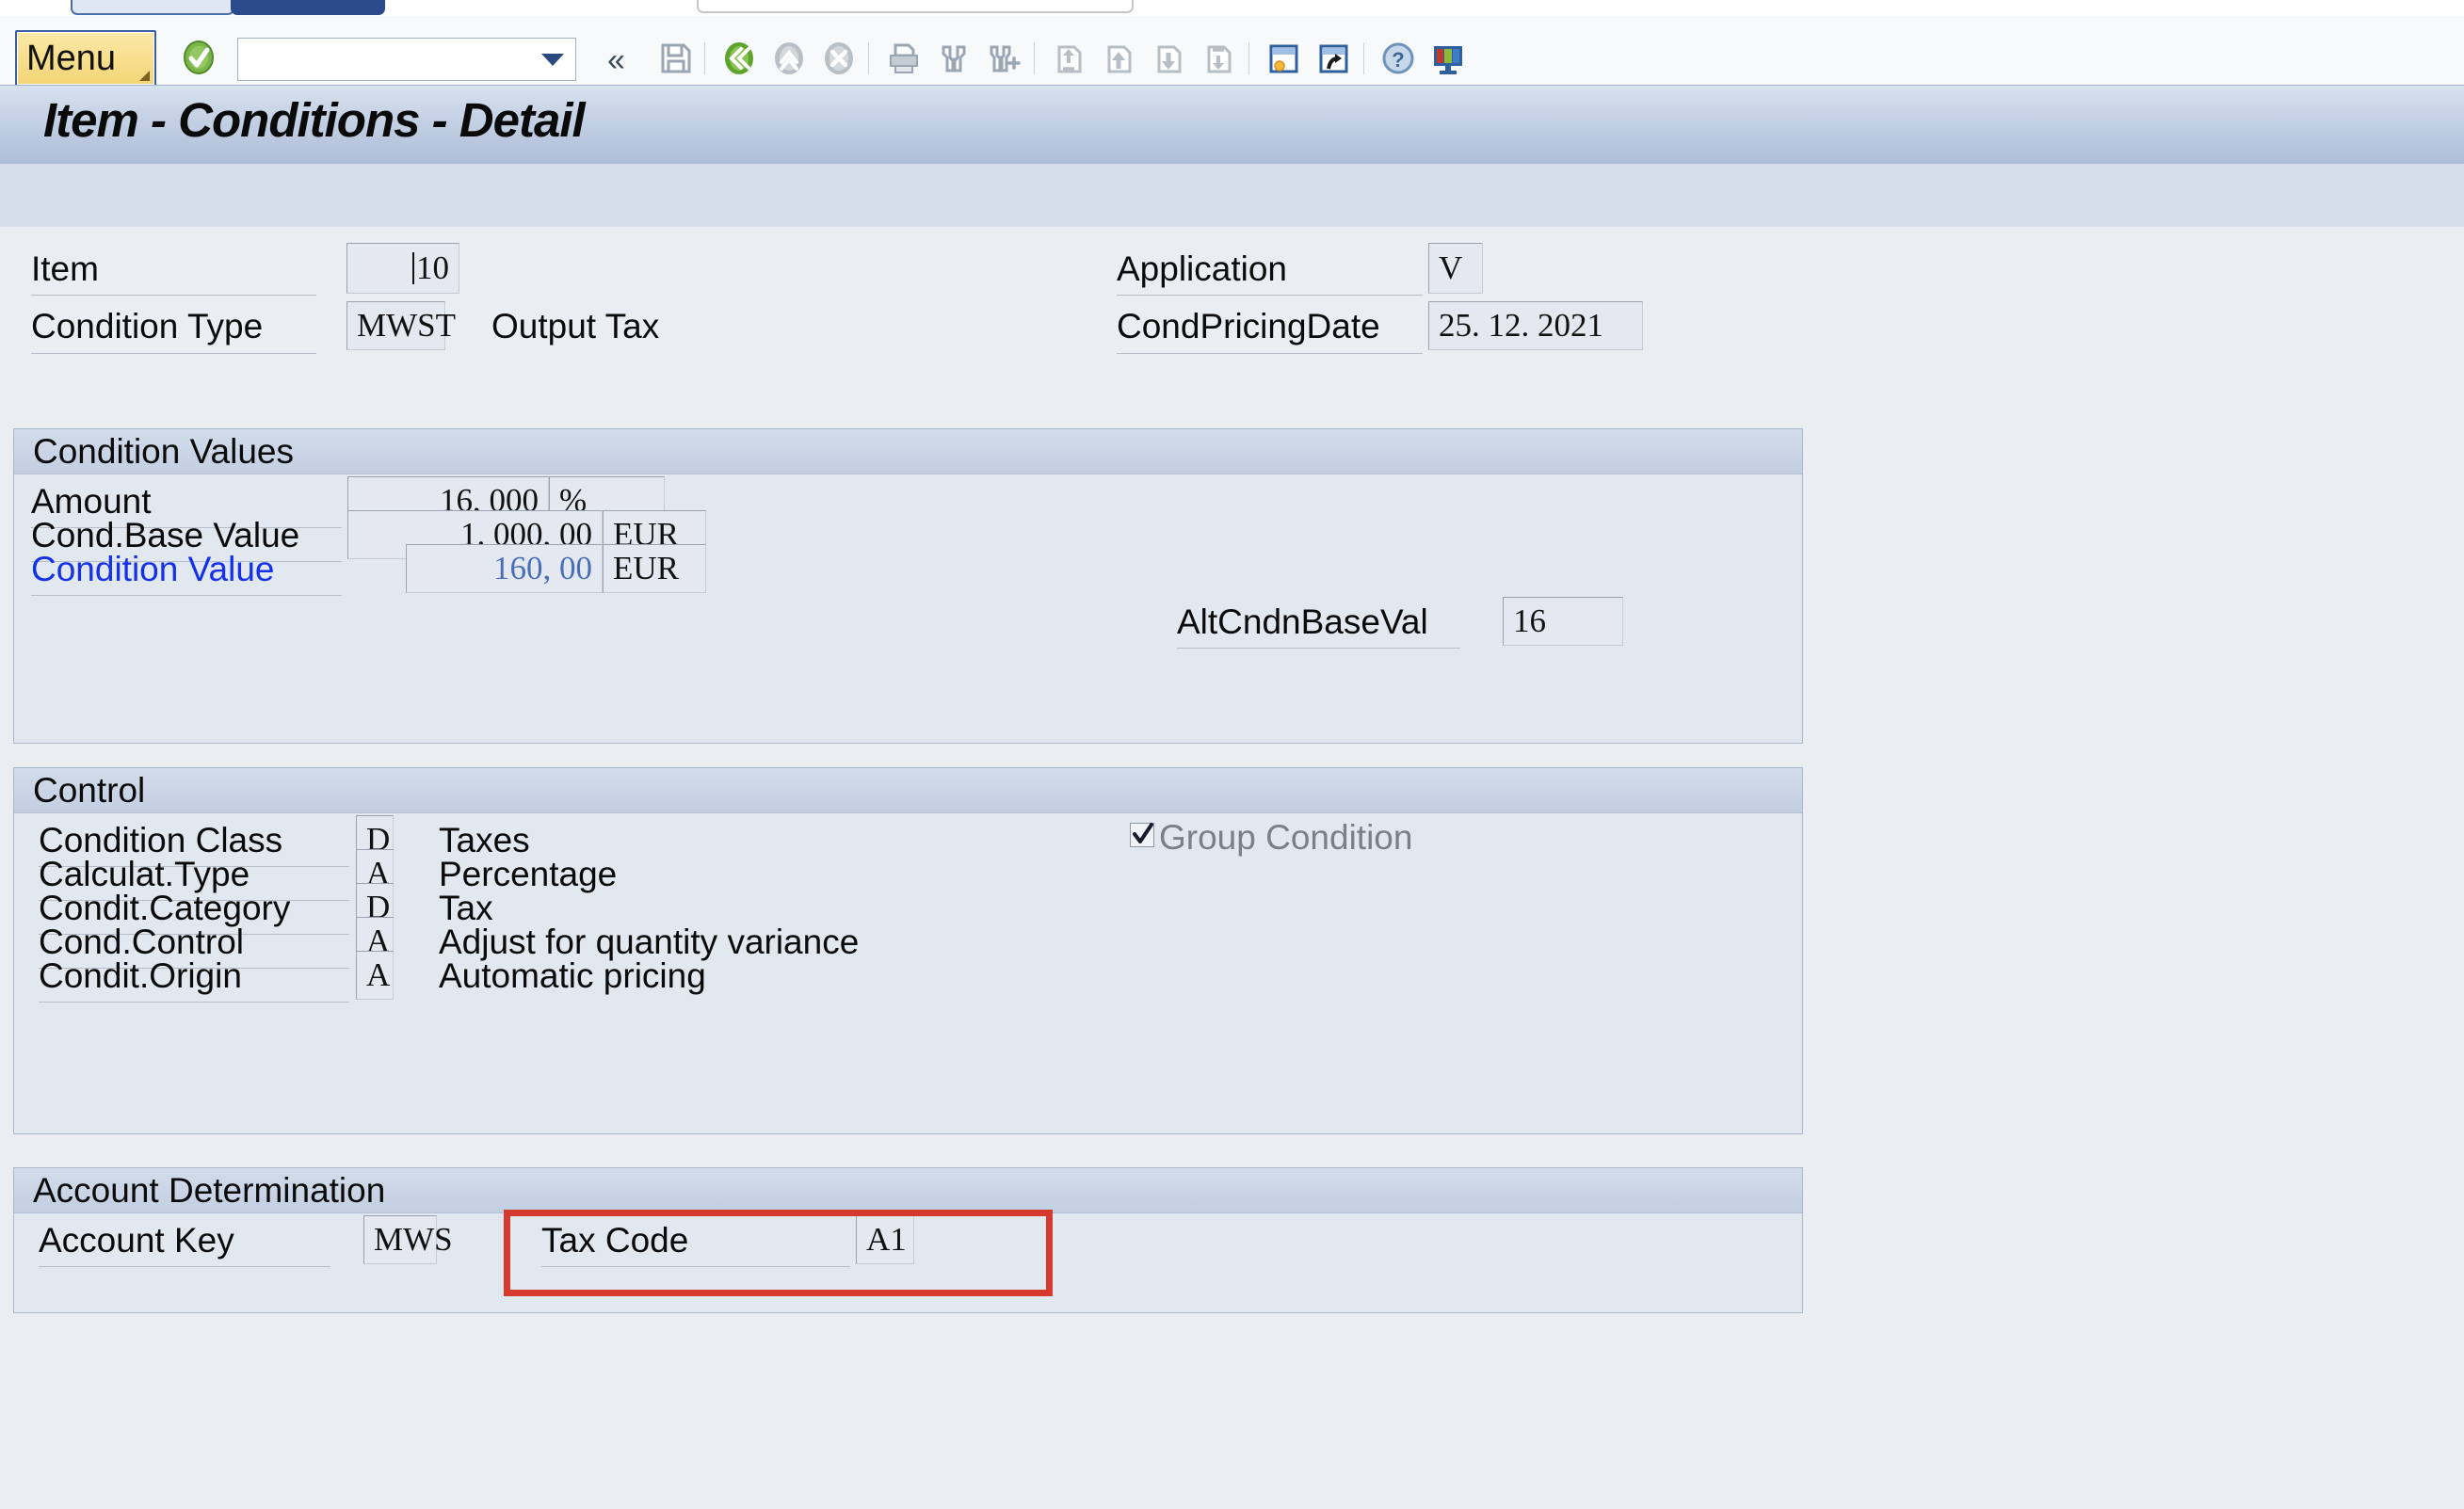  I want to click on find-icon, so click(954, 58).